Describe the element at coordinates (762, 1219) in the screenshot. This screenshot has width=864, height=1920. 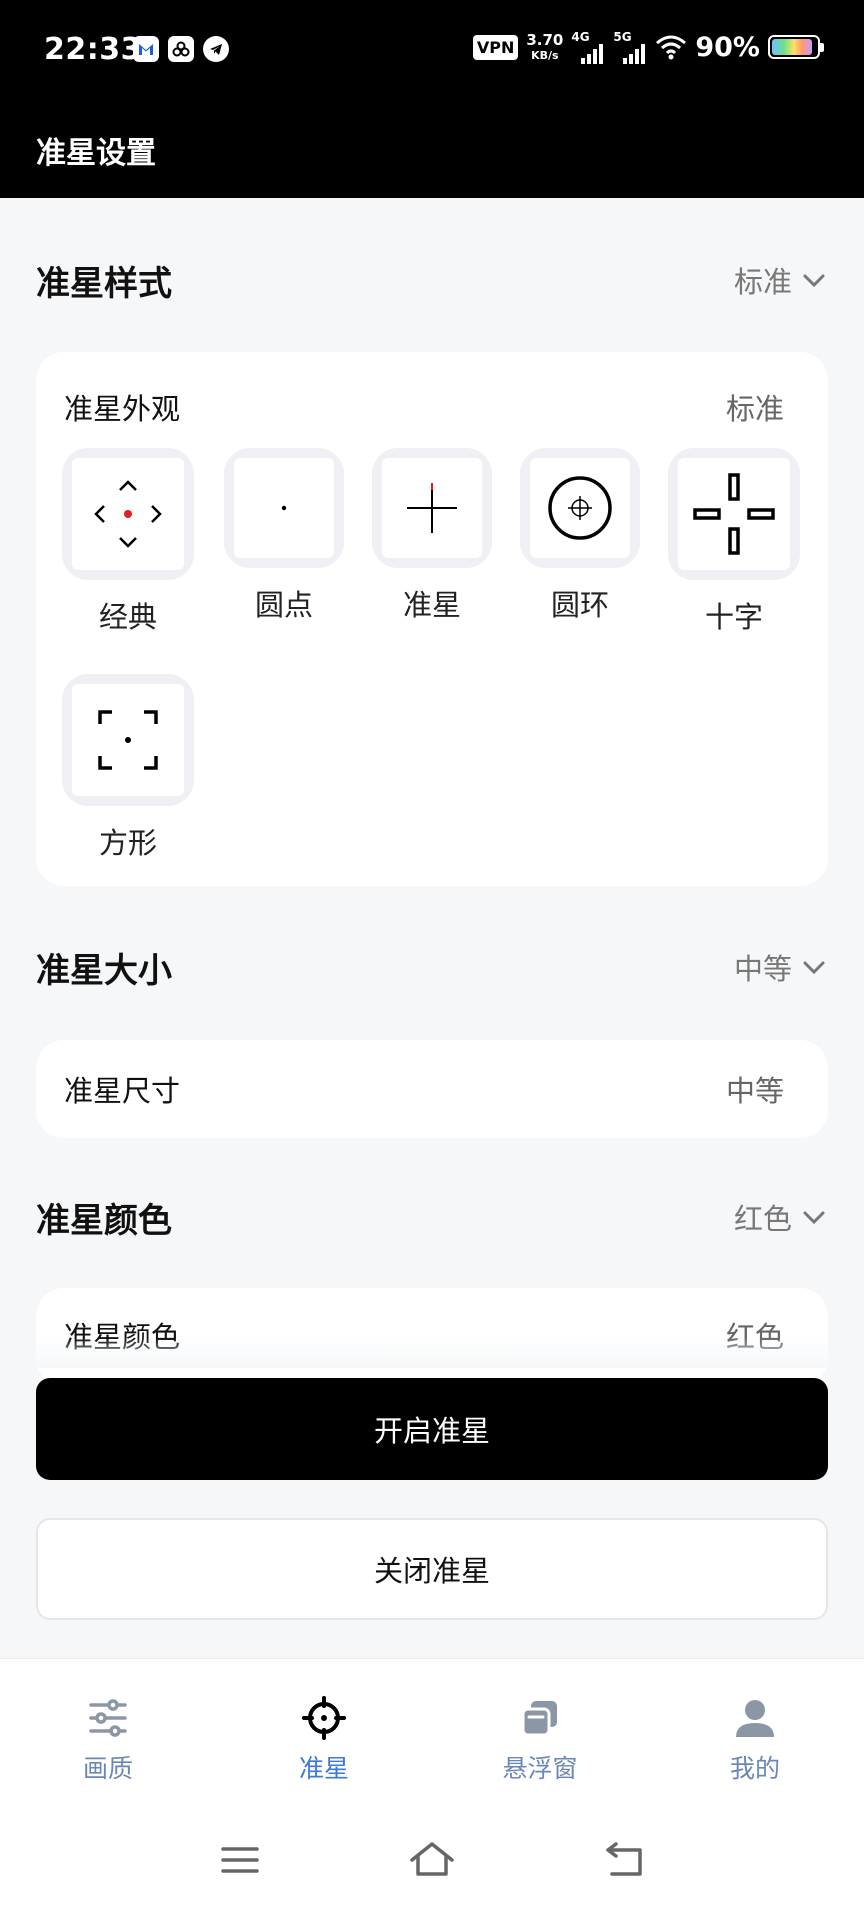
I see `color-dropdown-value: 红色` at that location.